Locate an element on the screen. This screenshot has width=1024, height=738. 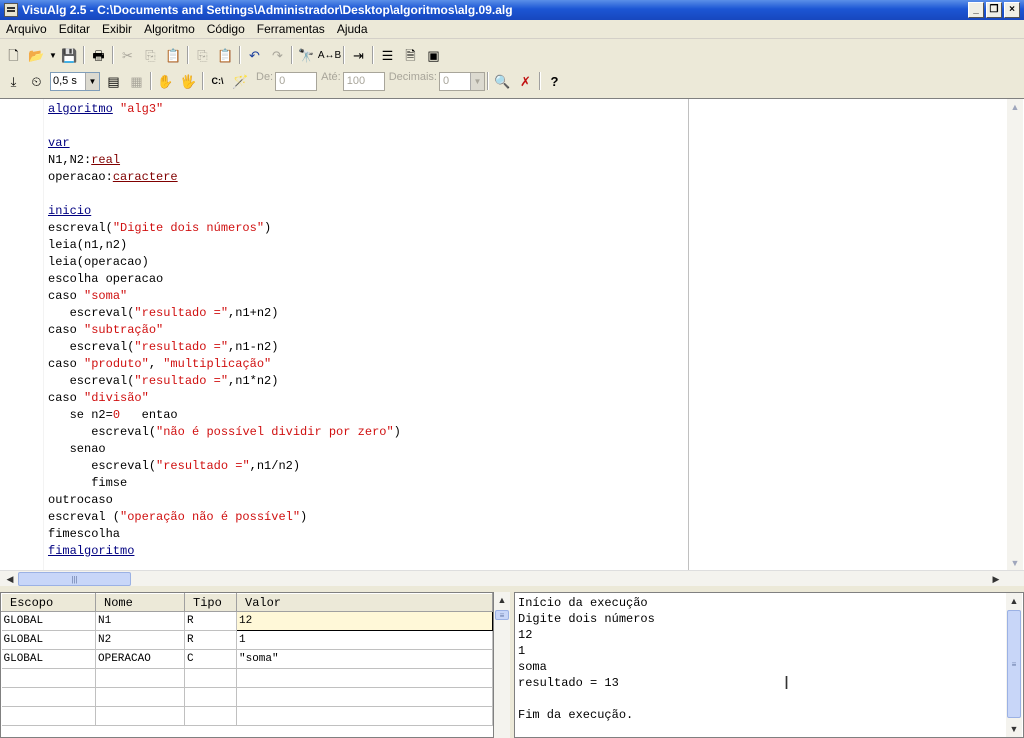
binoculars-icon: 🔭 is located at coordinates (306, 55).